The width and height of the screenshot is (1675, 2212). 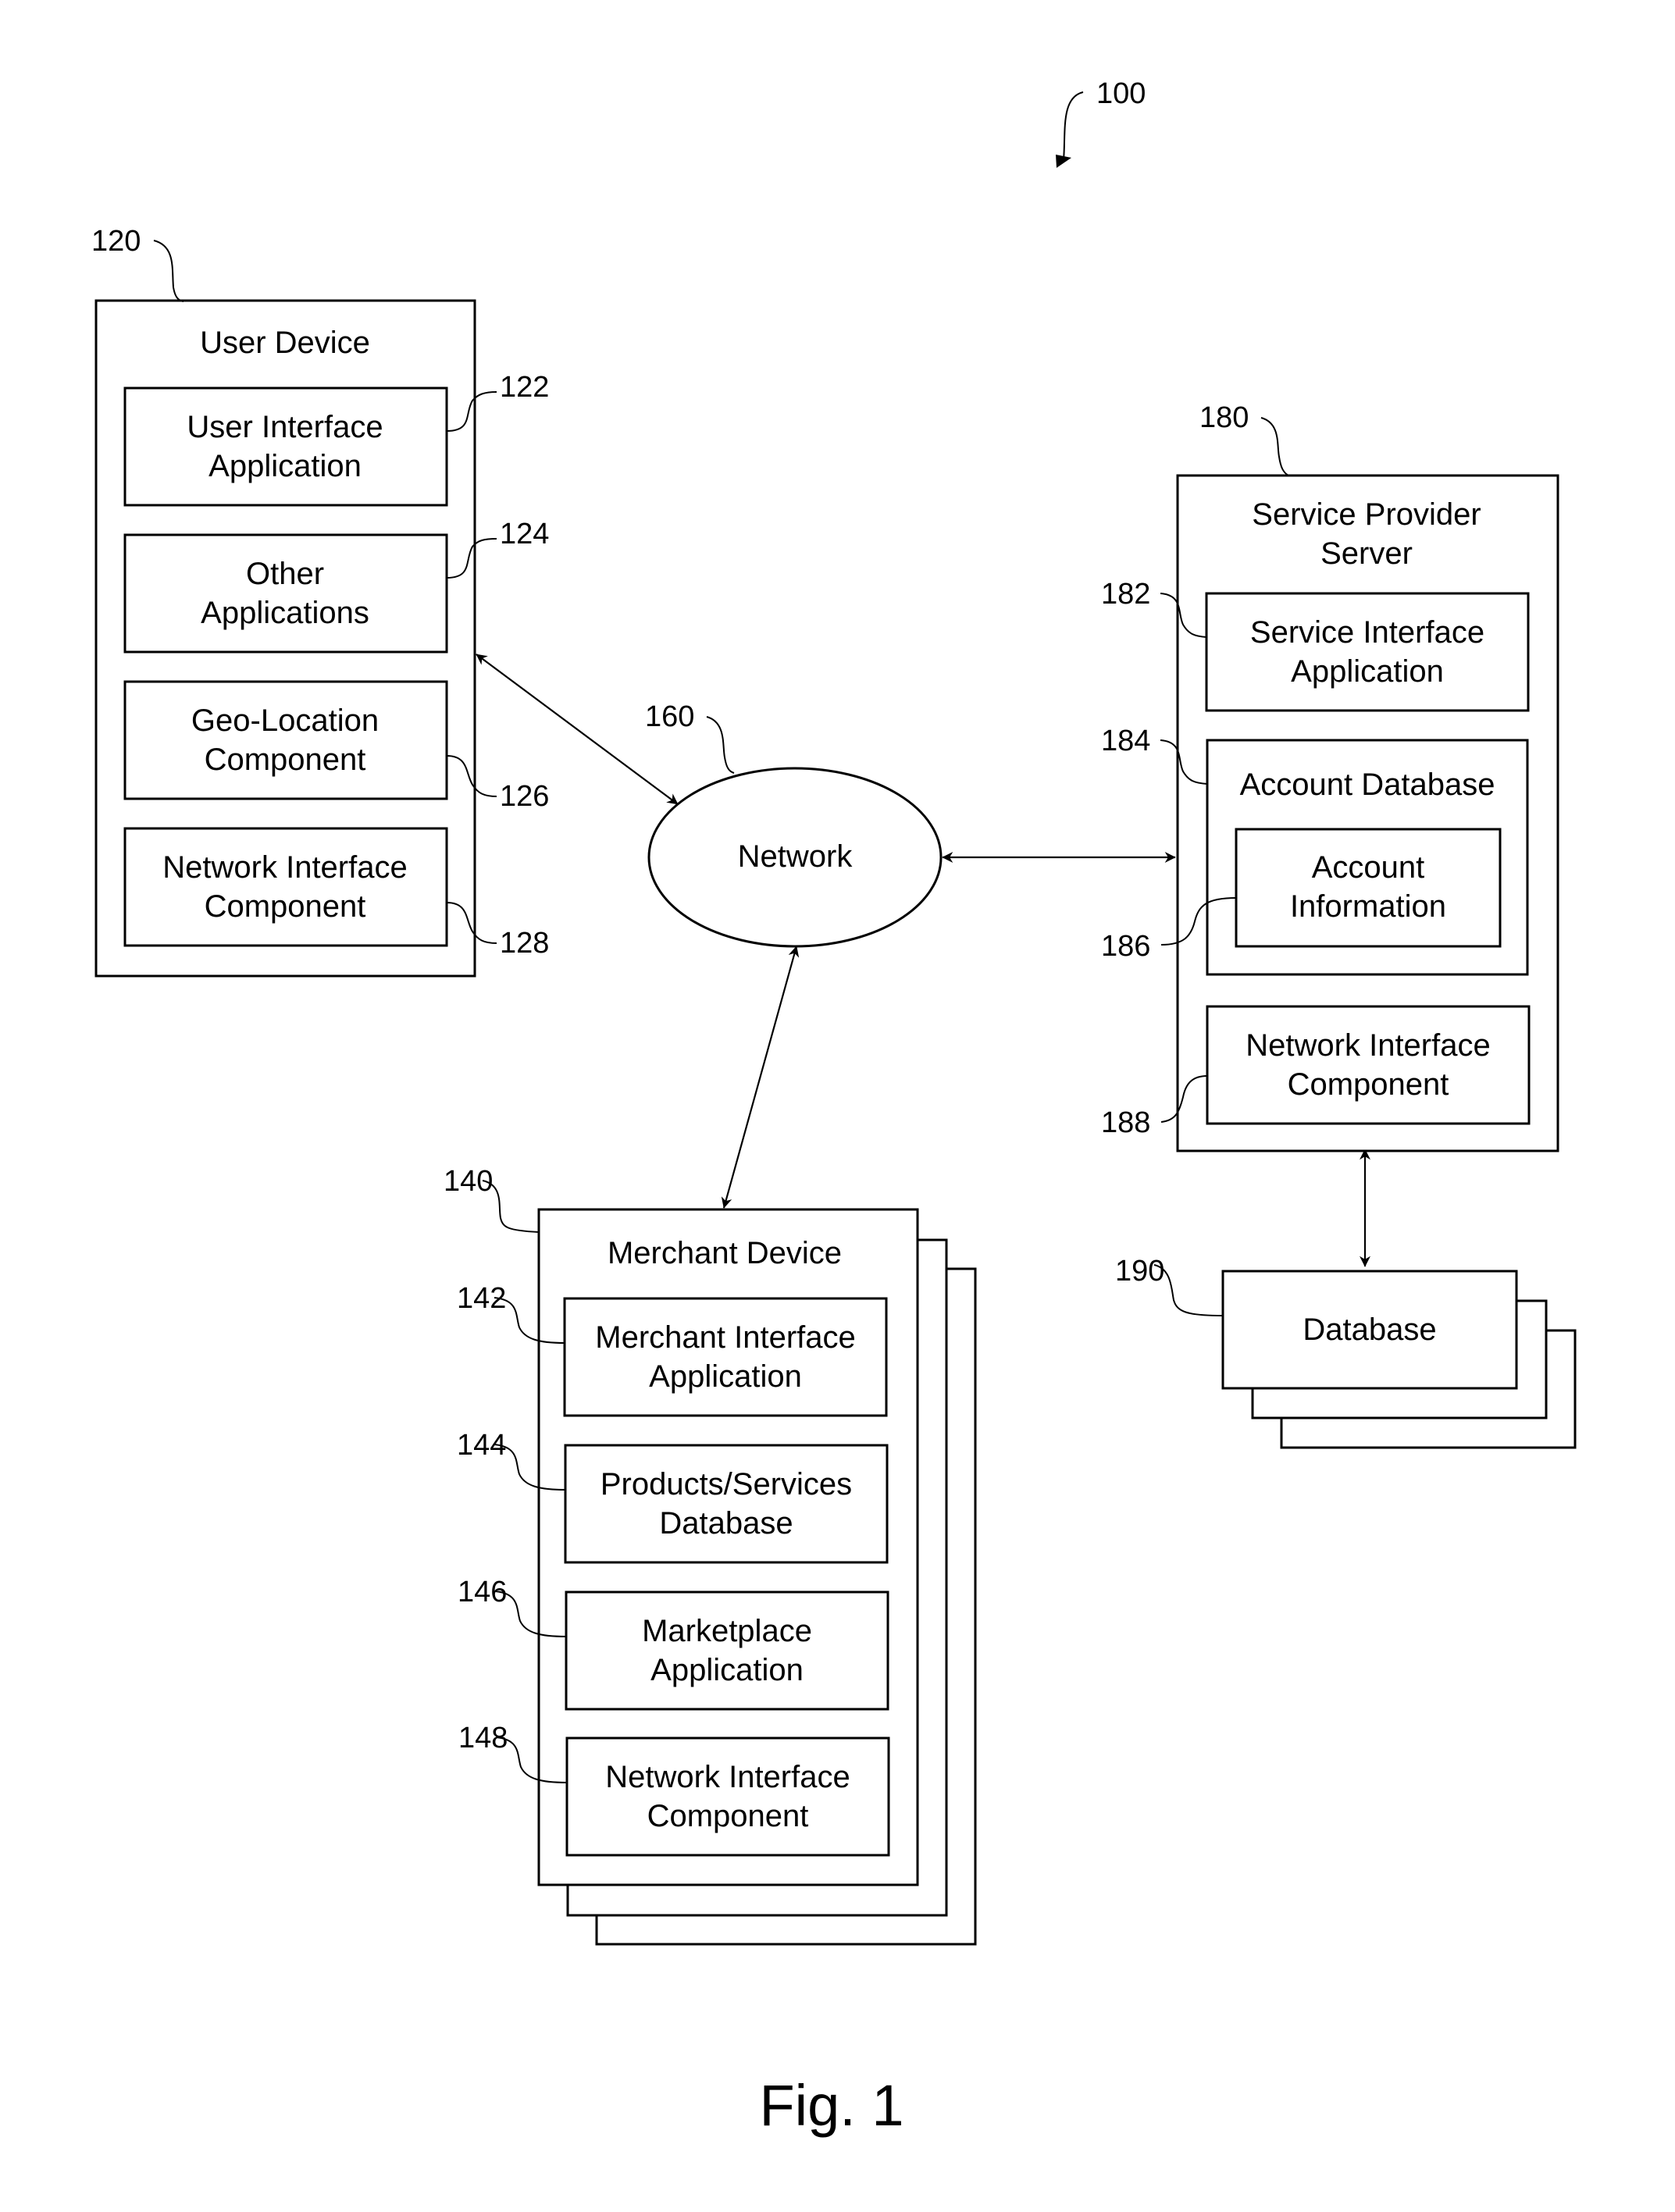 I want to click on system-ref-arrowhead, so click(x=1063, y=162).